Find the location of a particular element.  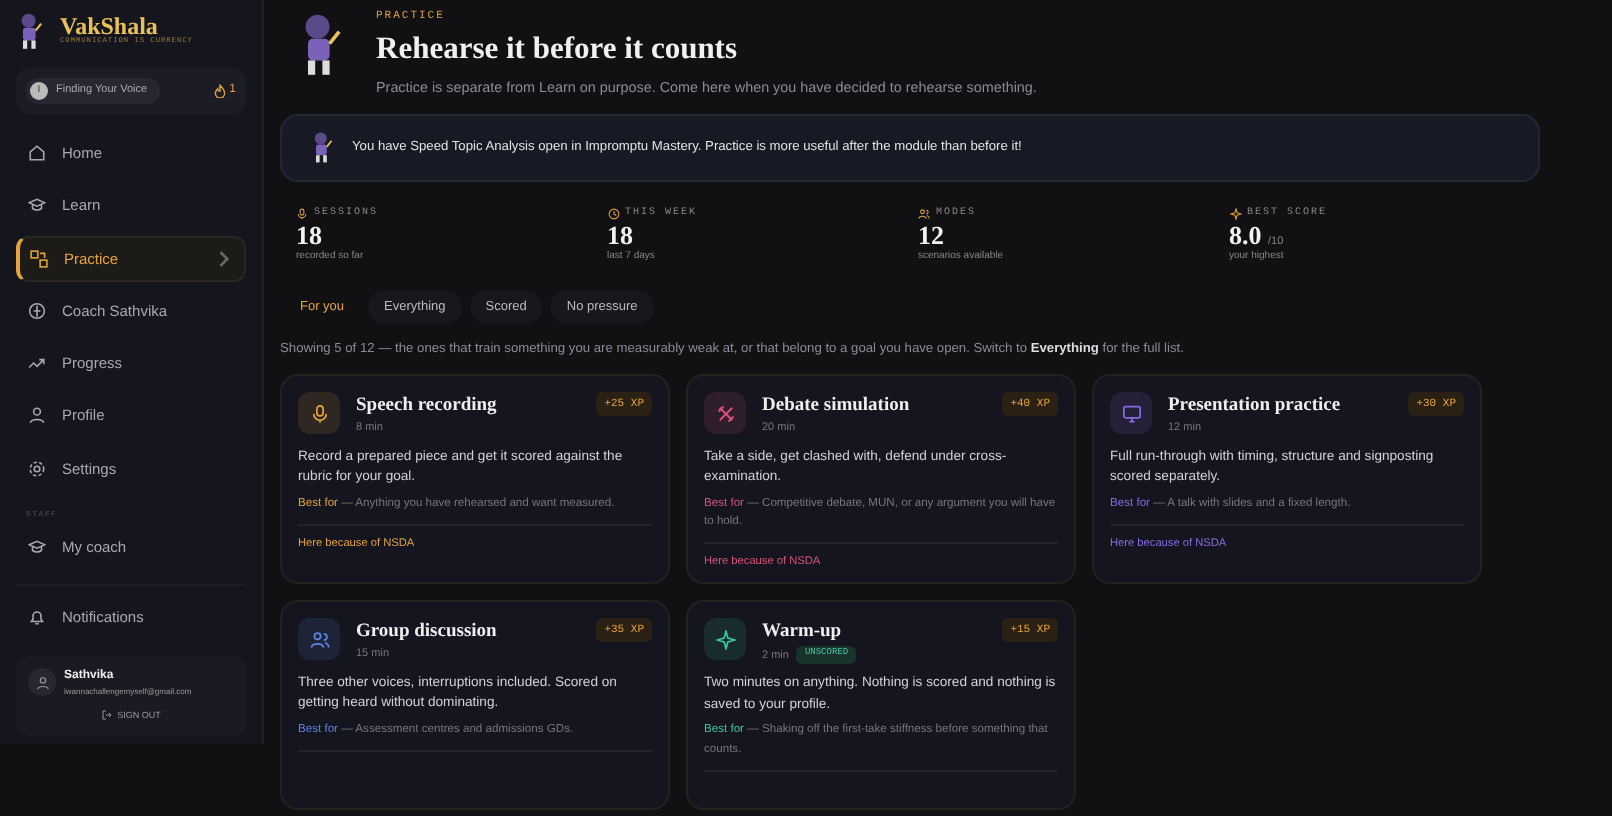

mascot-drawing is located at coordinates (30, 32).